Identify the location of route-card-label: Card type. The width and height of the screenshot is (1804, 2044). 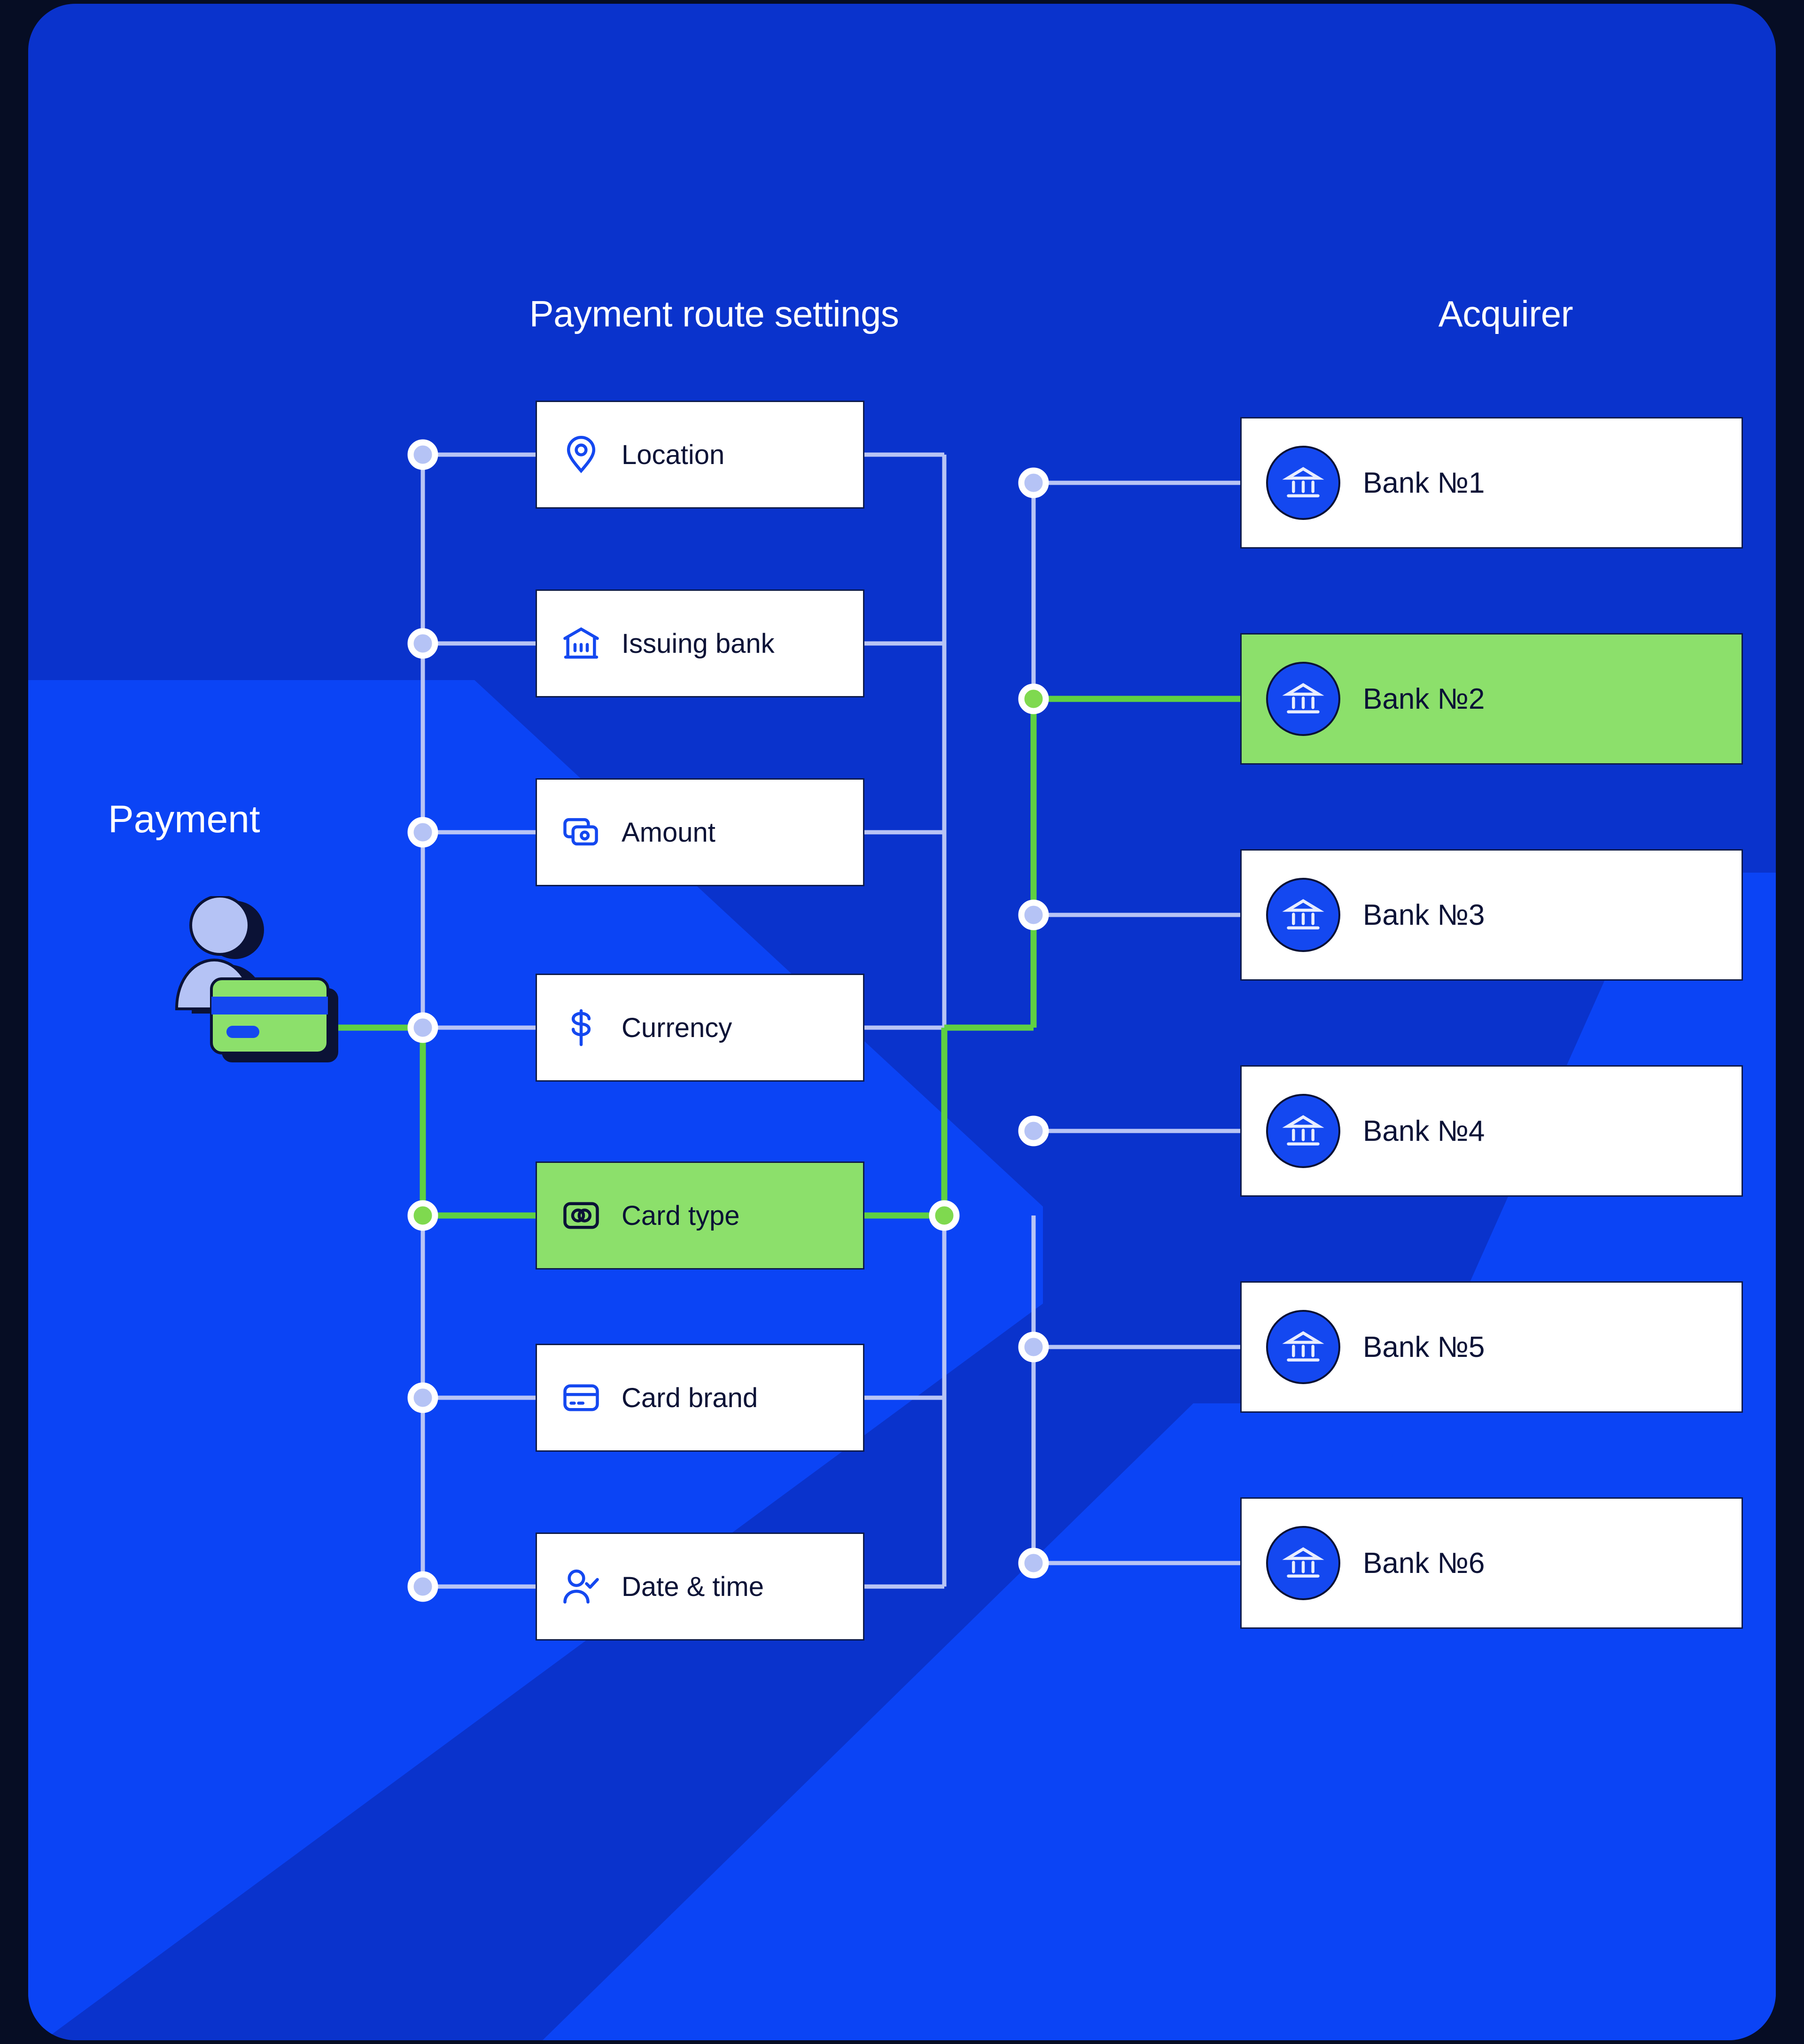
(681, 1215).